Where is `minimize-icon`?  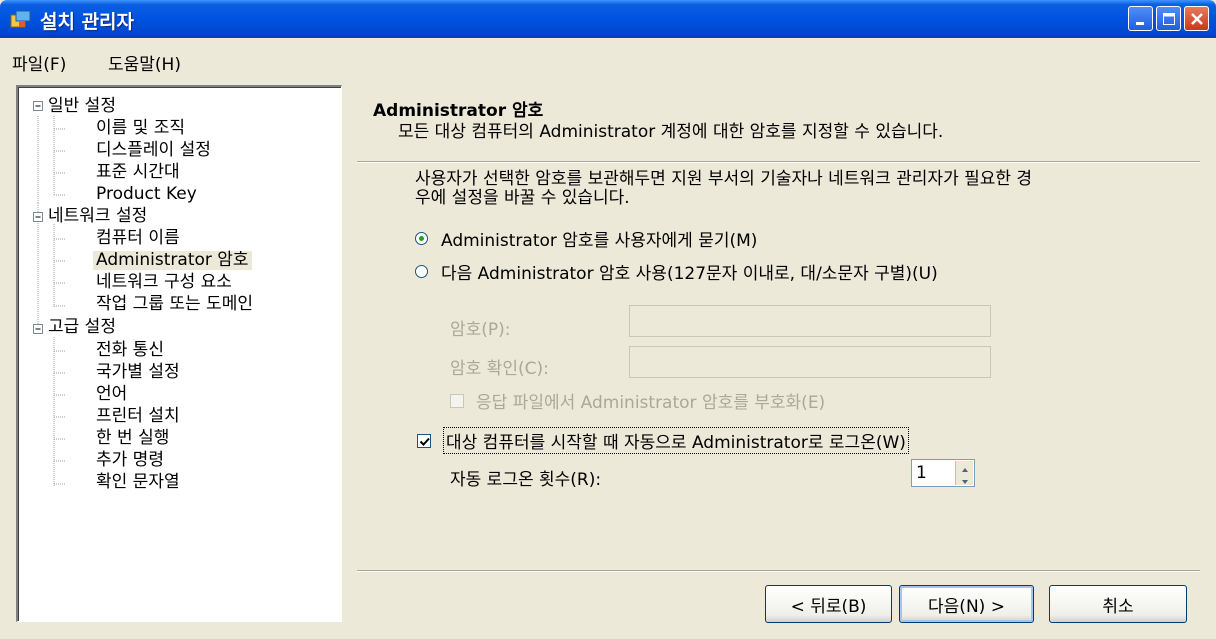
minimize-icon is located at coordinates (1140, 23).